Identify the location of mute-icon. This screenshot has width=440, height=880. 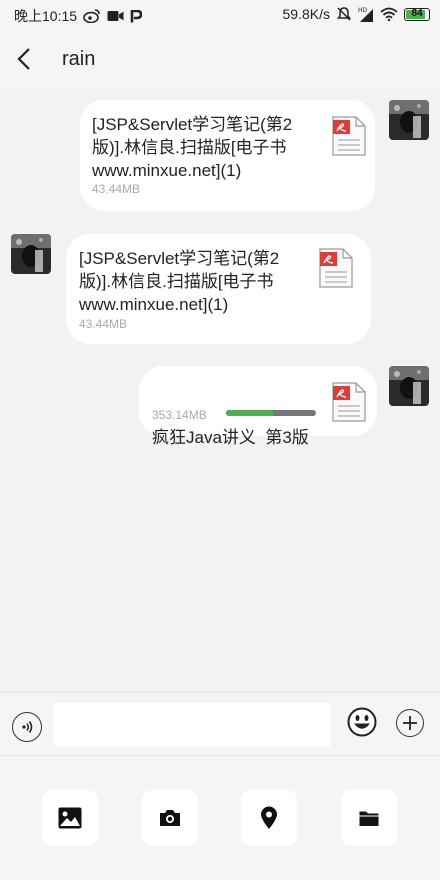
(344, 14).